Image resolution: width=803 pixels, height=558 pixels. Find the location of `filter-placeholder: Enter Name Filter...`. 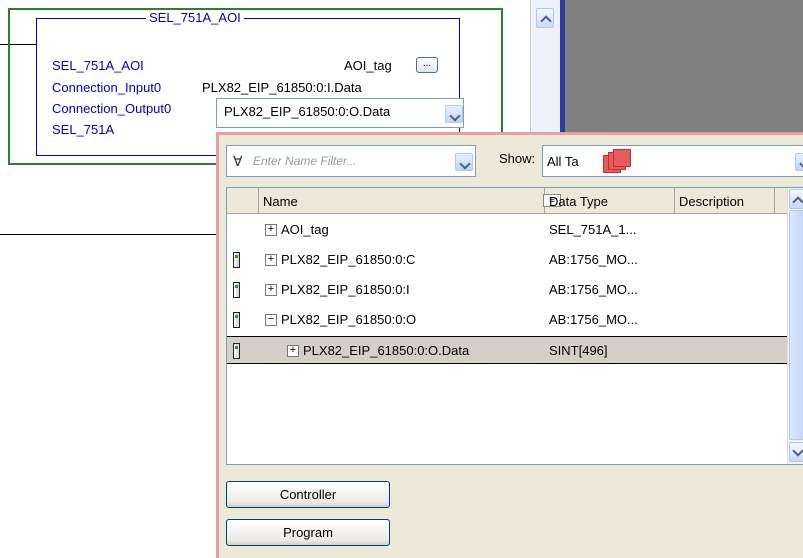

filter-placeholder: Enter Name Filter... is located at coordinates (305, 161).